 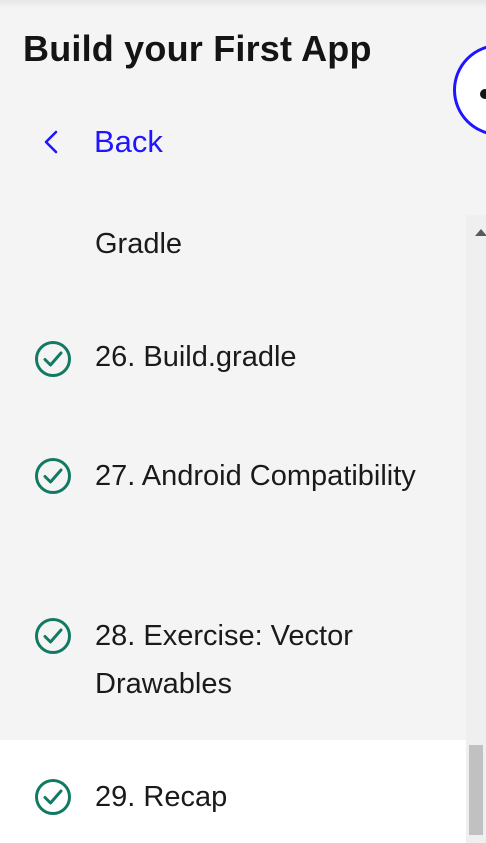 I want to click on lesson-label: Gradle, so click(x=139, y=244).